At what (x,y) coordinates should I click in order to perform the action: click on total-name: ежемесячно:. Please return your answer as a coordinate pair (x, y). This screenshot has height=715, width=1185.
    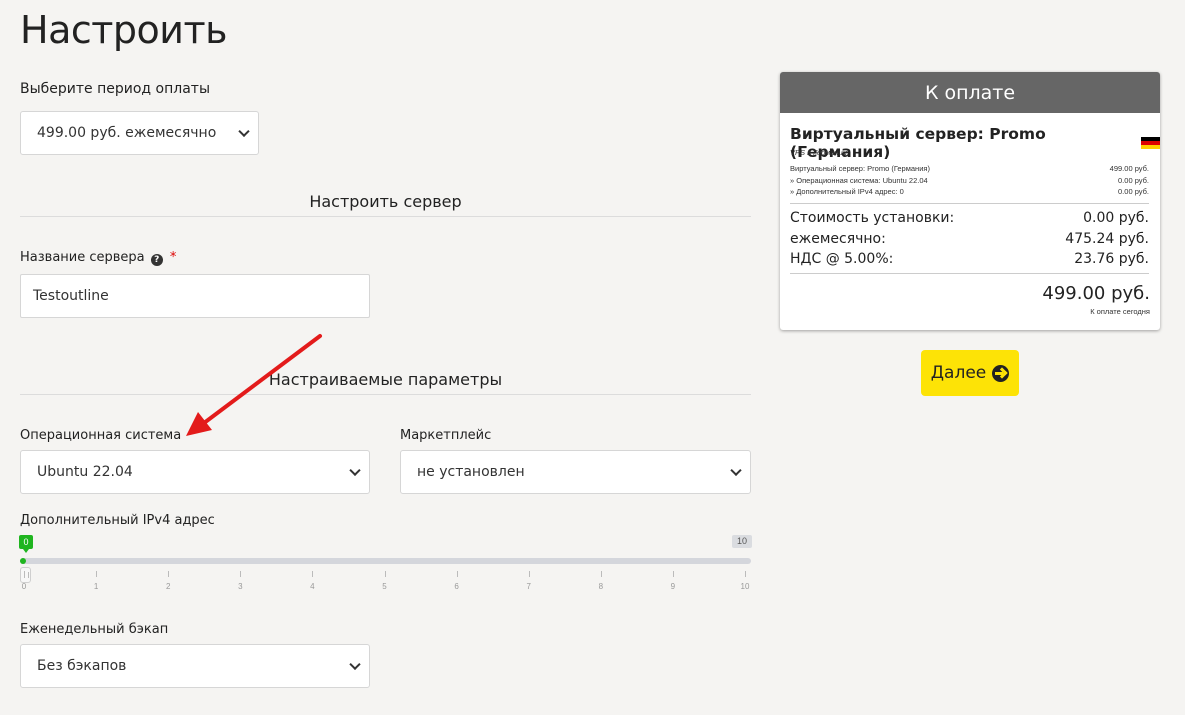
    Looking at the image, I should click on (838, 239).